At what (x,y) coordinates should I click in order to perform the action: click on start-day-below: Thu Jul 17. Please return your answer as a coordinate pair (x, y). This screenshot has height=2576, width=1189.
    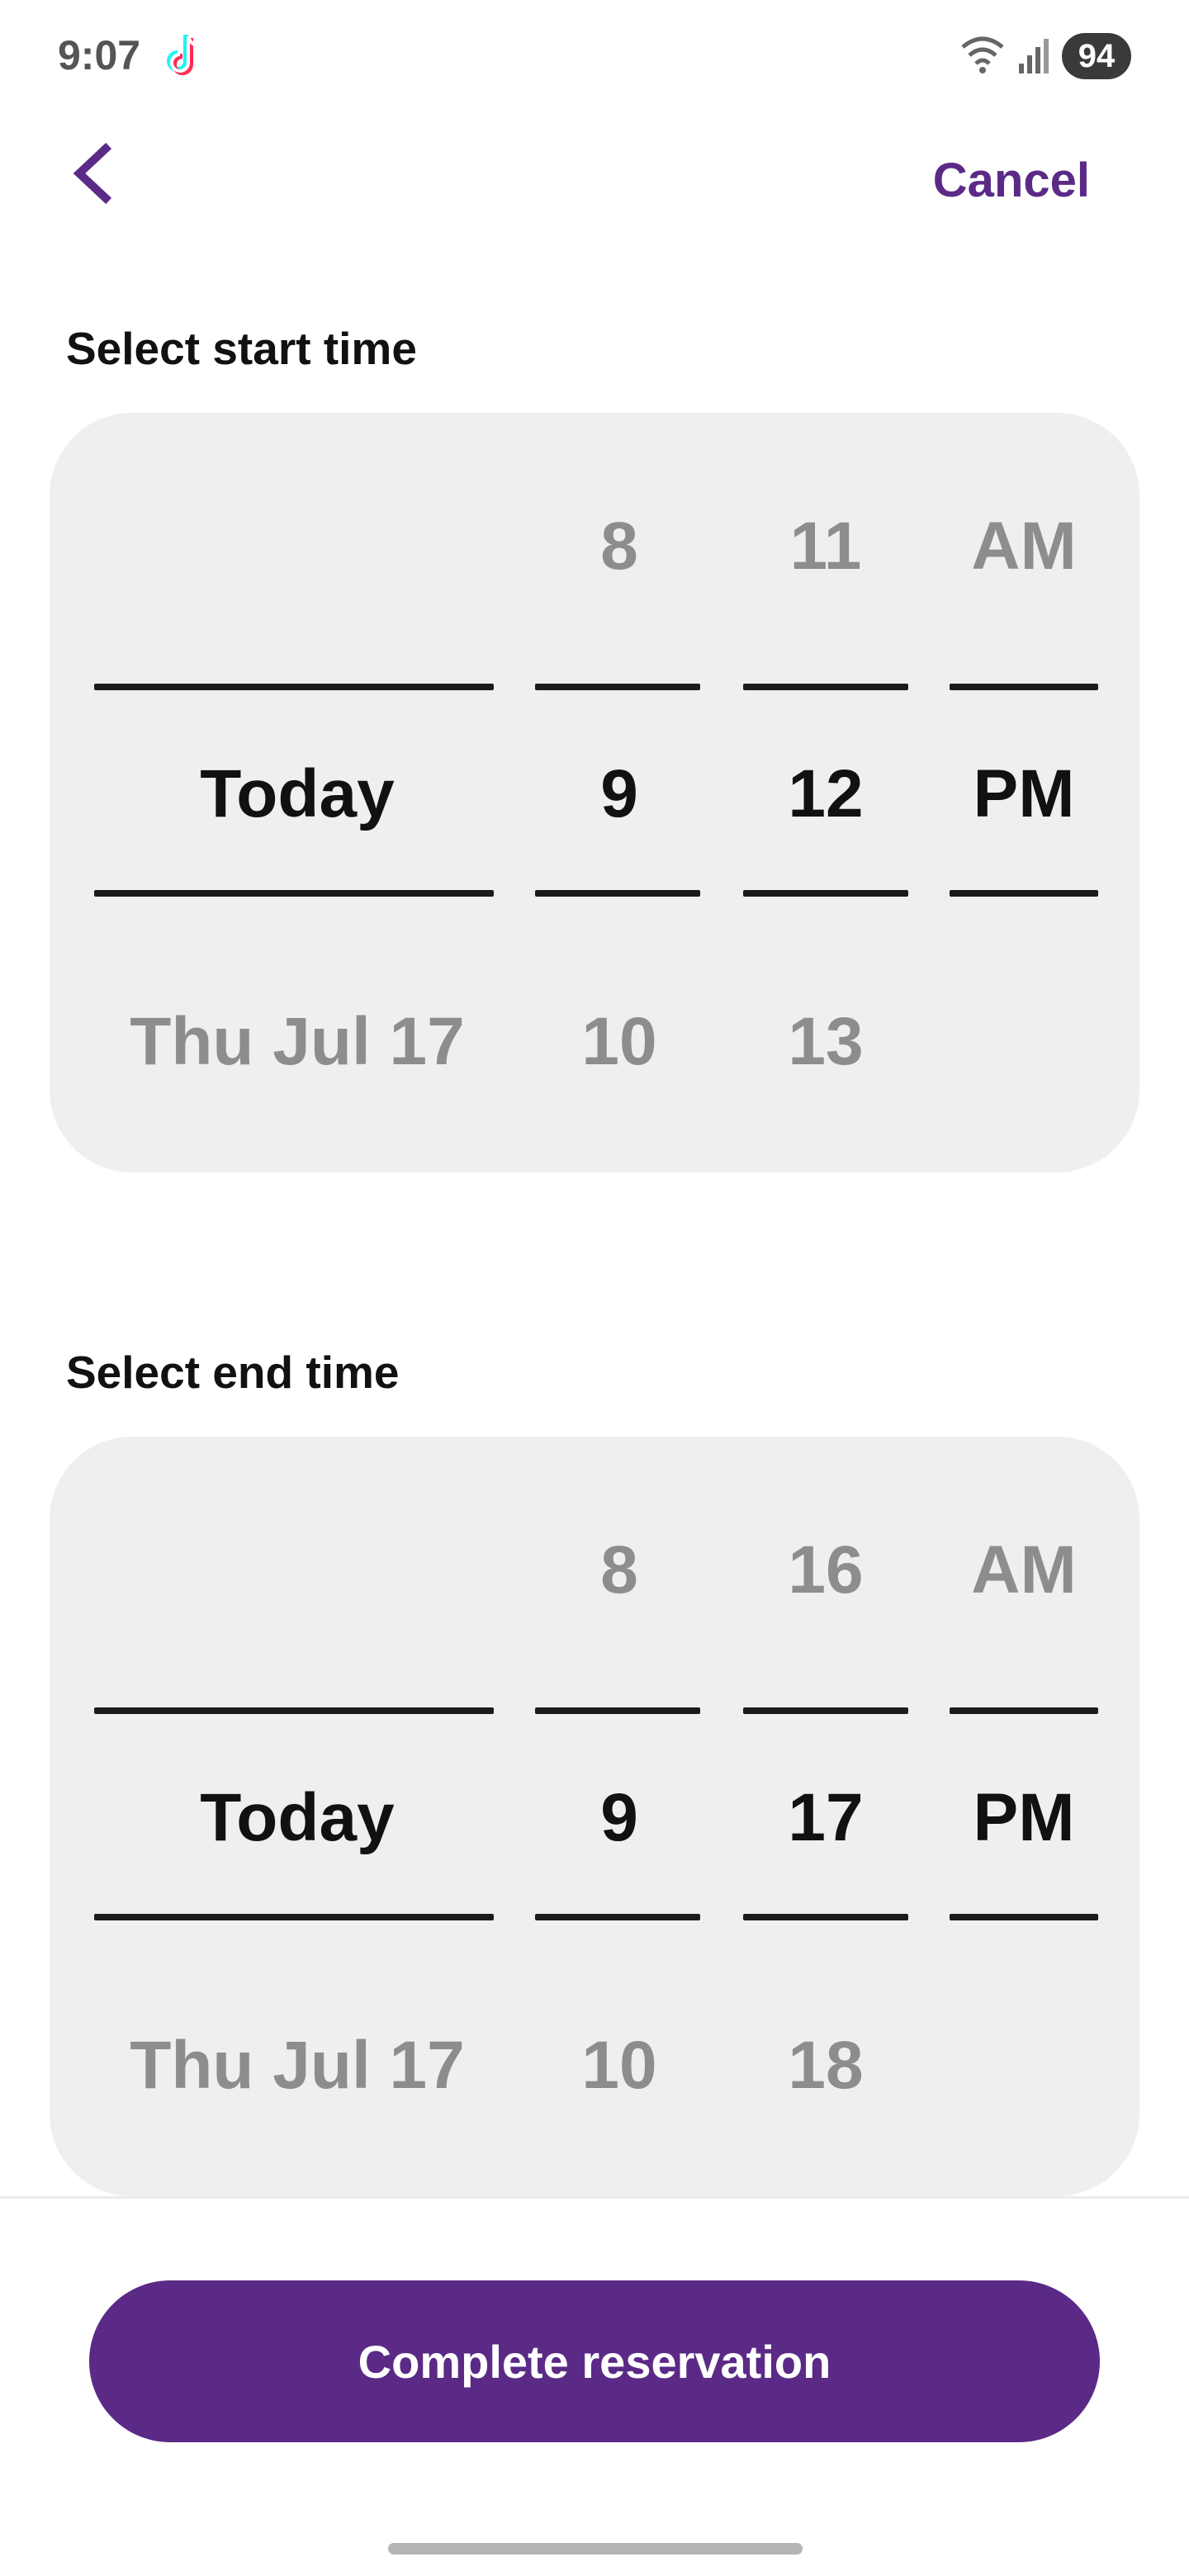
    Looking at the image, I should click on (297, 1042).